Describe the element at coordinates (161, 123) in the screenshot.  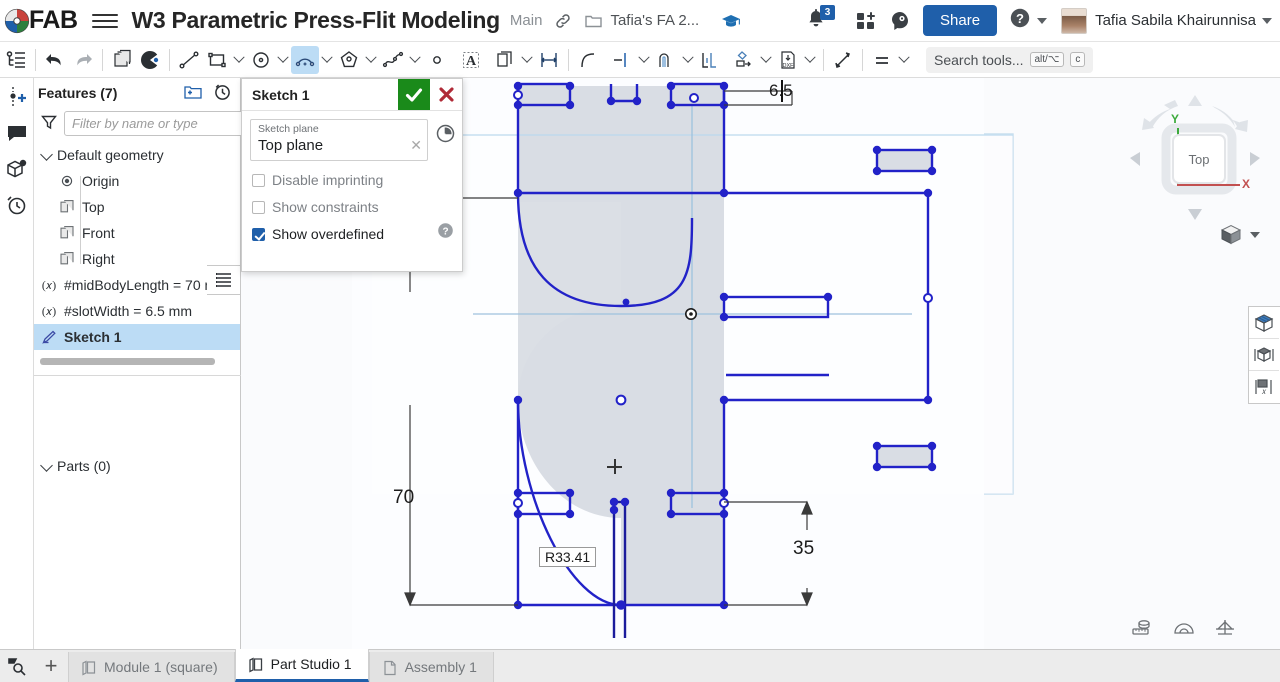
I see `filter-input` at that location.